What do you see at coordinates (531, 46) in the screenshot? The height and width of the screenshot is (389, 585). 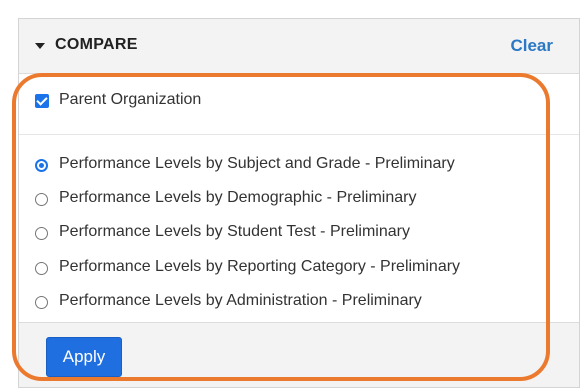 I see `clear-link: Clear` at bounding box center [531, 46].